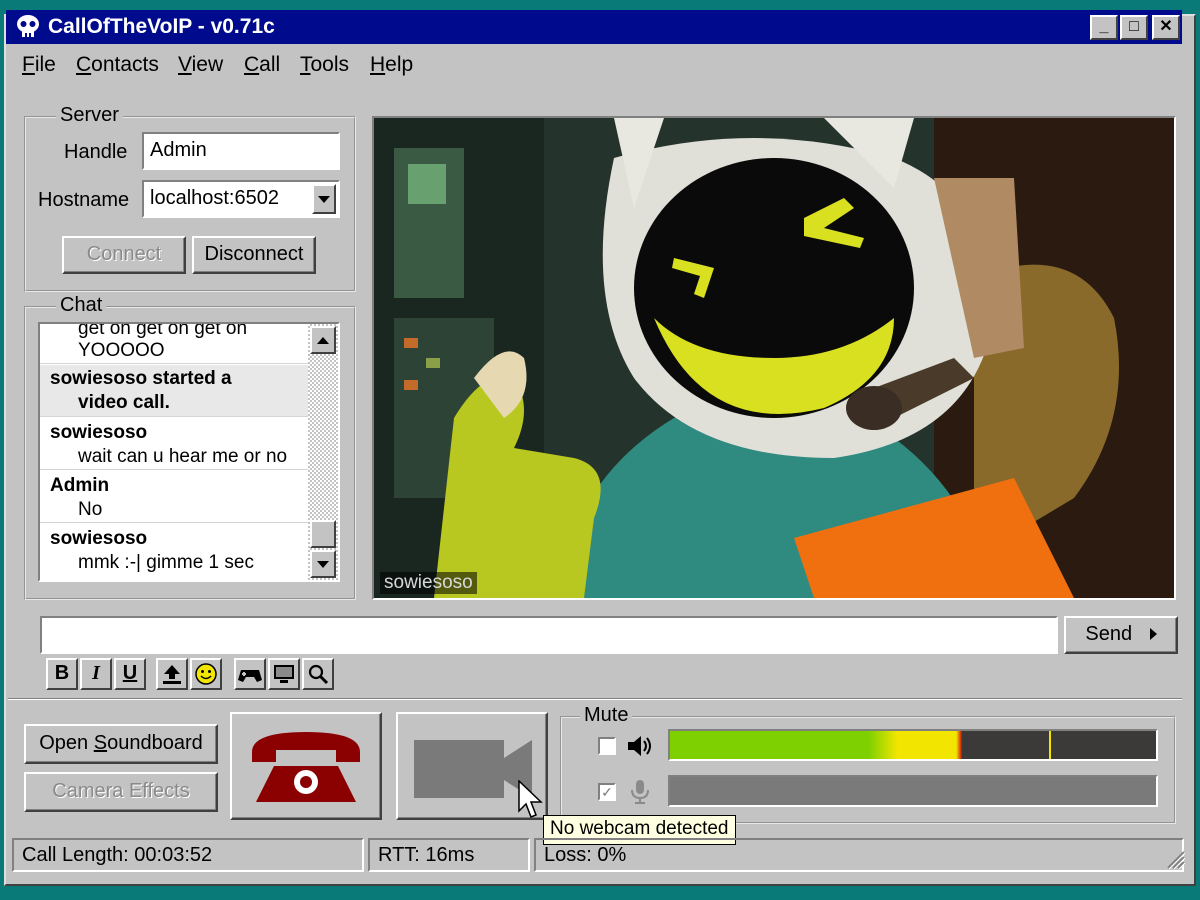 The image size is (1200, 900). I want to click on bold-button: B, so click(62, 674).